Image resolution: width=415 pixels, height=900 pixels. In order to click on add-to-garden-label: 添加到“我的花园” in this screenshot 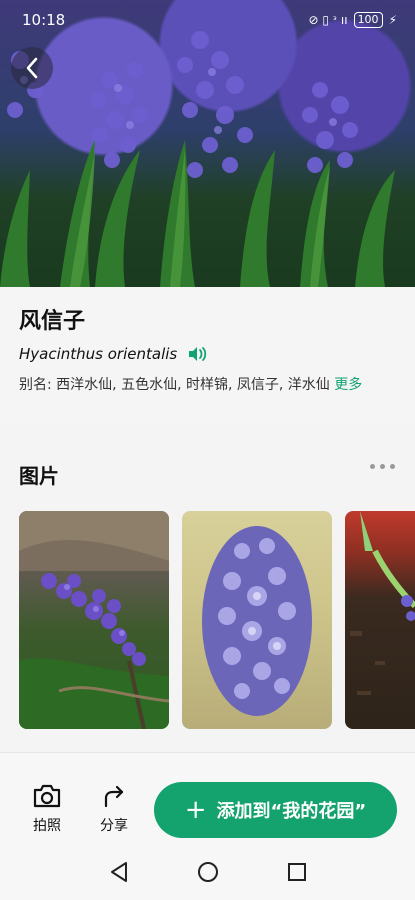, I will do `click(291, 811)`.